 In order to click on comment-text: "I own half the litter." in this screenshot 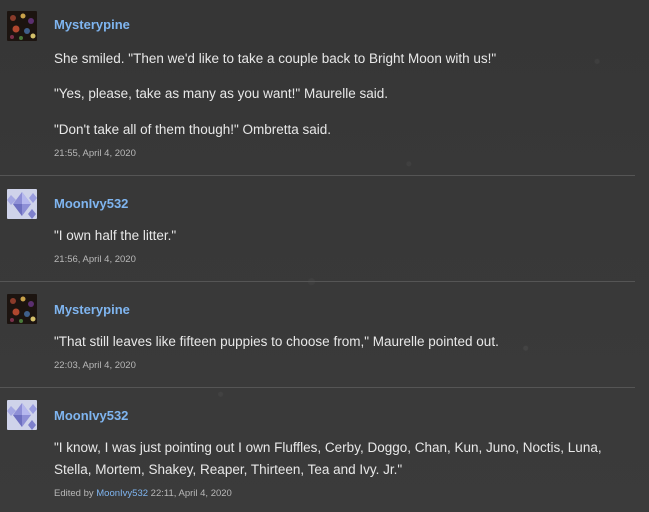, I will do `click(115, 235)`.